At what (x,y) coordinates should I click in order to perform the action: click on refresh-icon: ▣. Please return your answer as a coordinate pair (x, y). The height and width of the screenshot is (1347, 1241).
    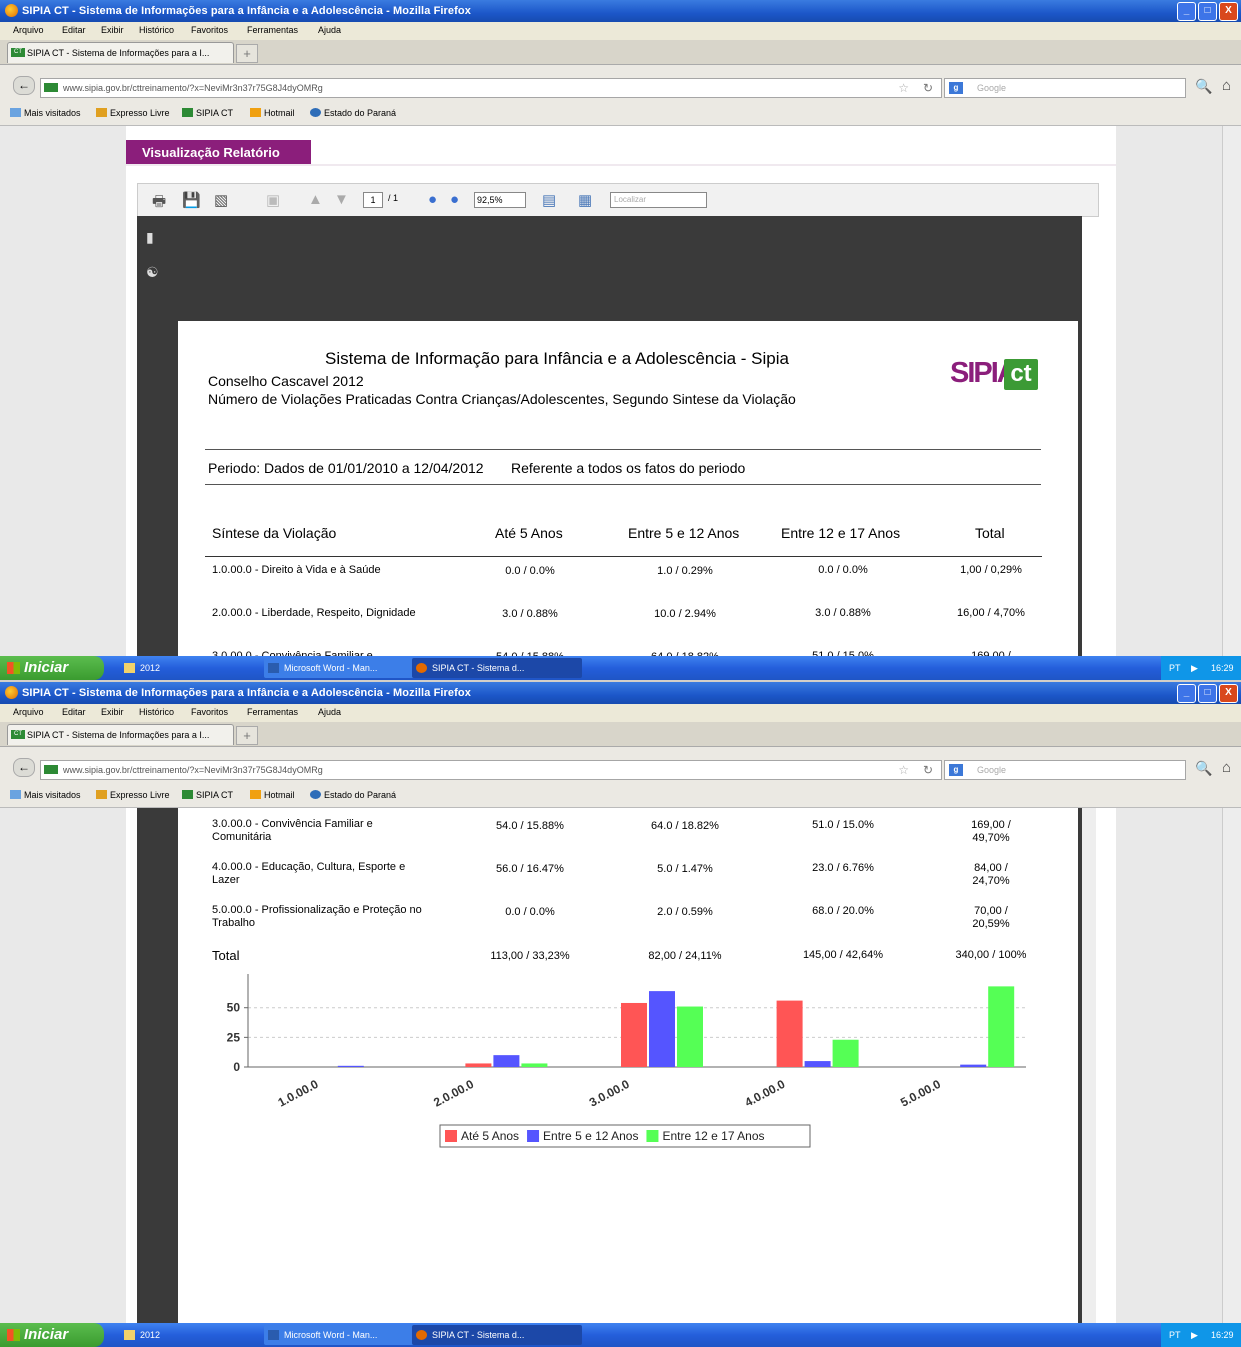
    Looking at the image, I should click on (273, 200).